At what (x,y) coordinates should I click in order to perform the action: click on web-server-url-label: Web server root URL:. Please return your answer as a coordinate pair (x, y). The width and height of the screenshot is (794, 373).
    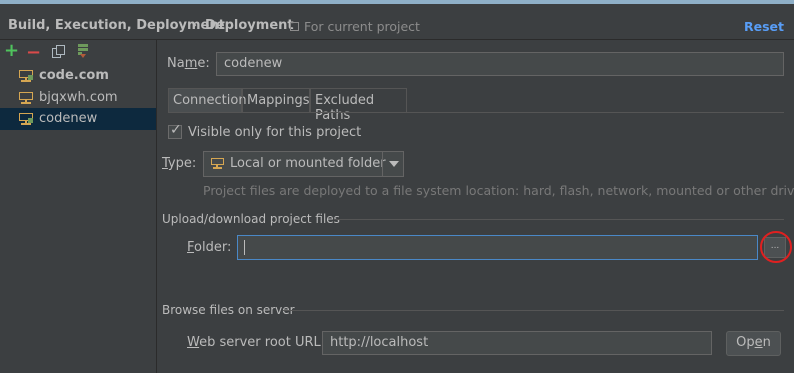
    Looking at the image, I should click on (256, 342).